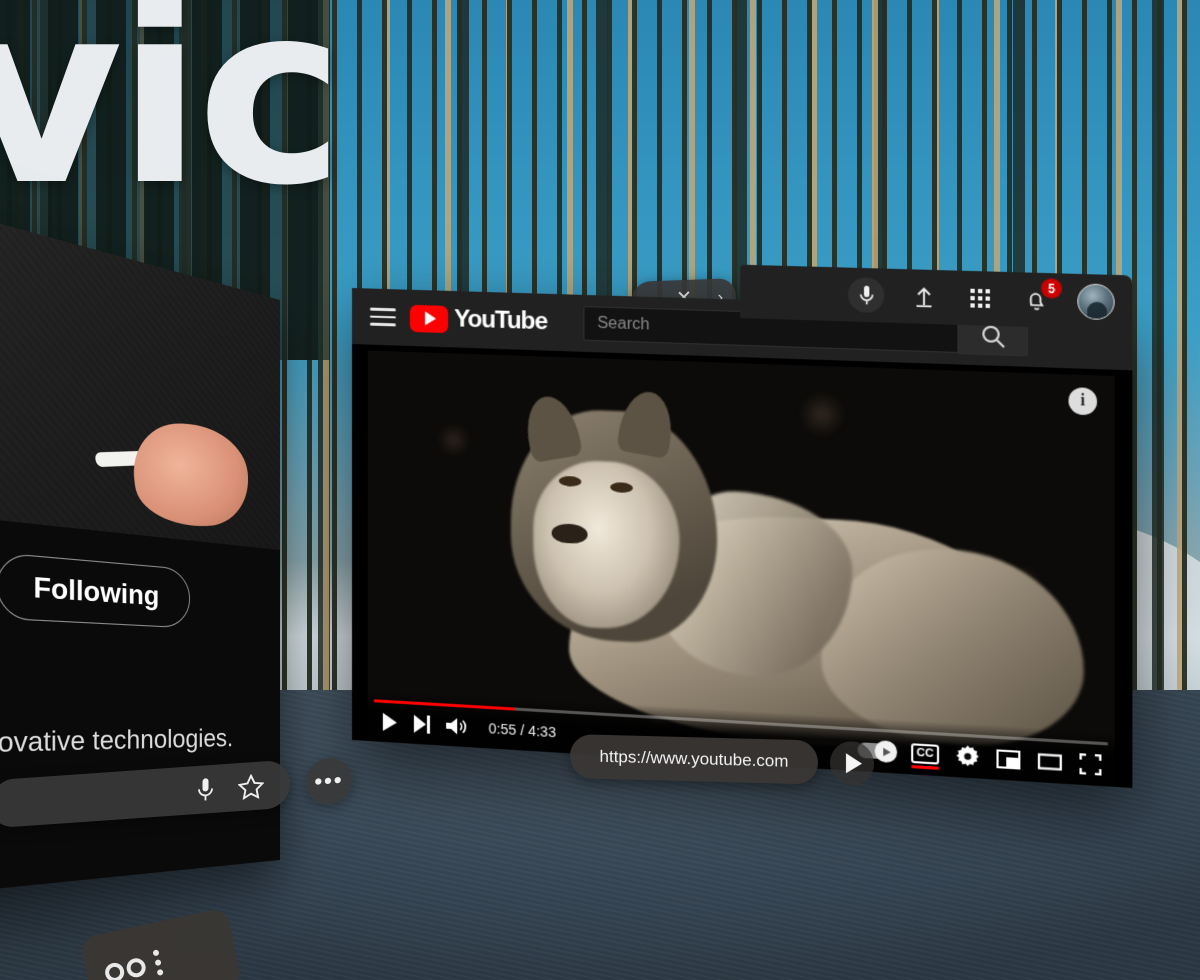 This screenshot has height=980, width=1200. I want to click on vr-headset-icon, so click(125, 968).